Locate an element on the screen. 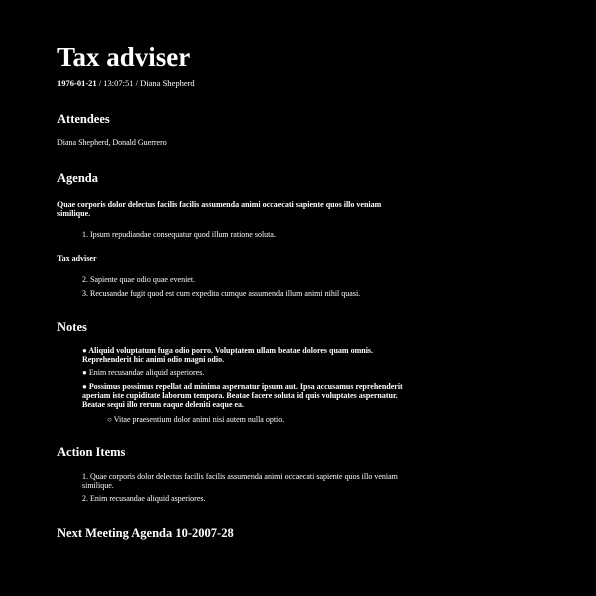  action-item: 2. Enim recusandae aliquid asperiores. is located at coordinates (144, 498).